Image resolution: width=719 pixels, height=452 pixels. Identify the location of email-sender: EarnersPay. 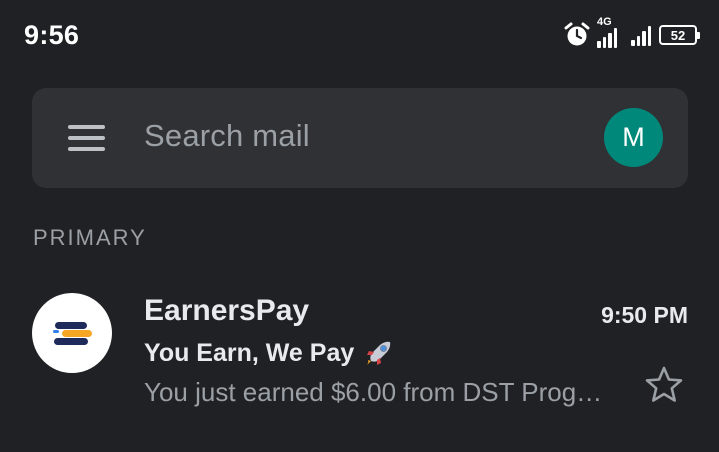
(227, 310).